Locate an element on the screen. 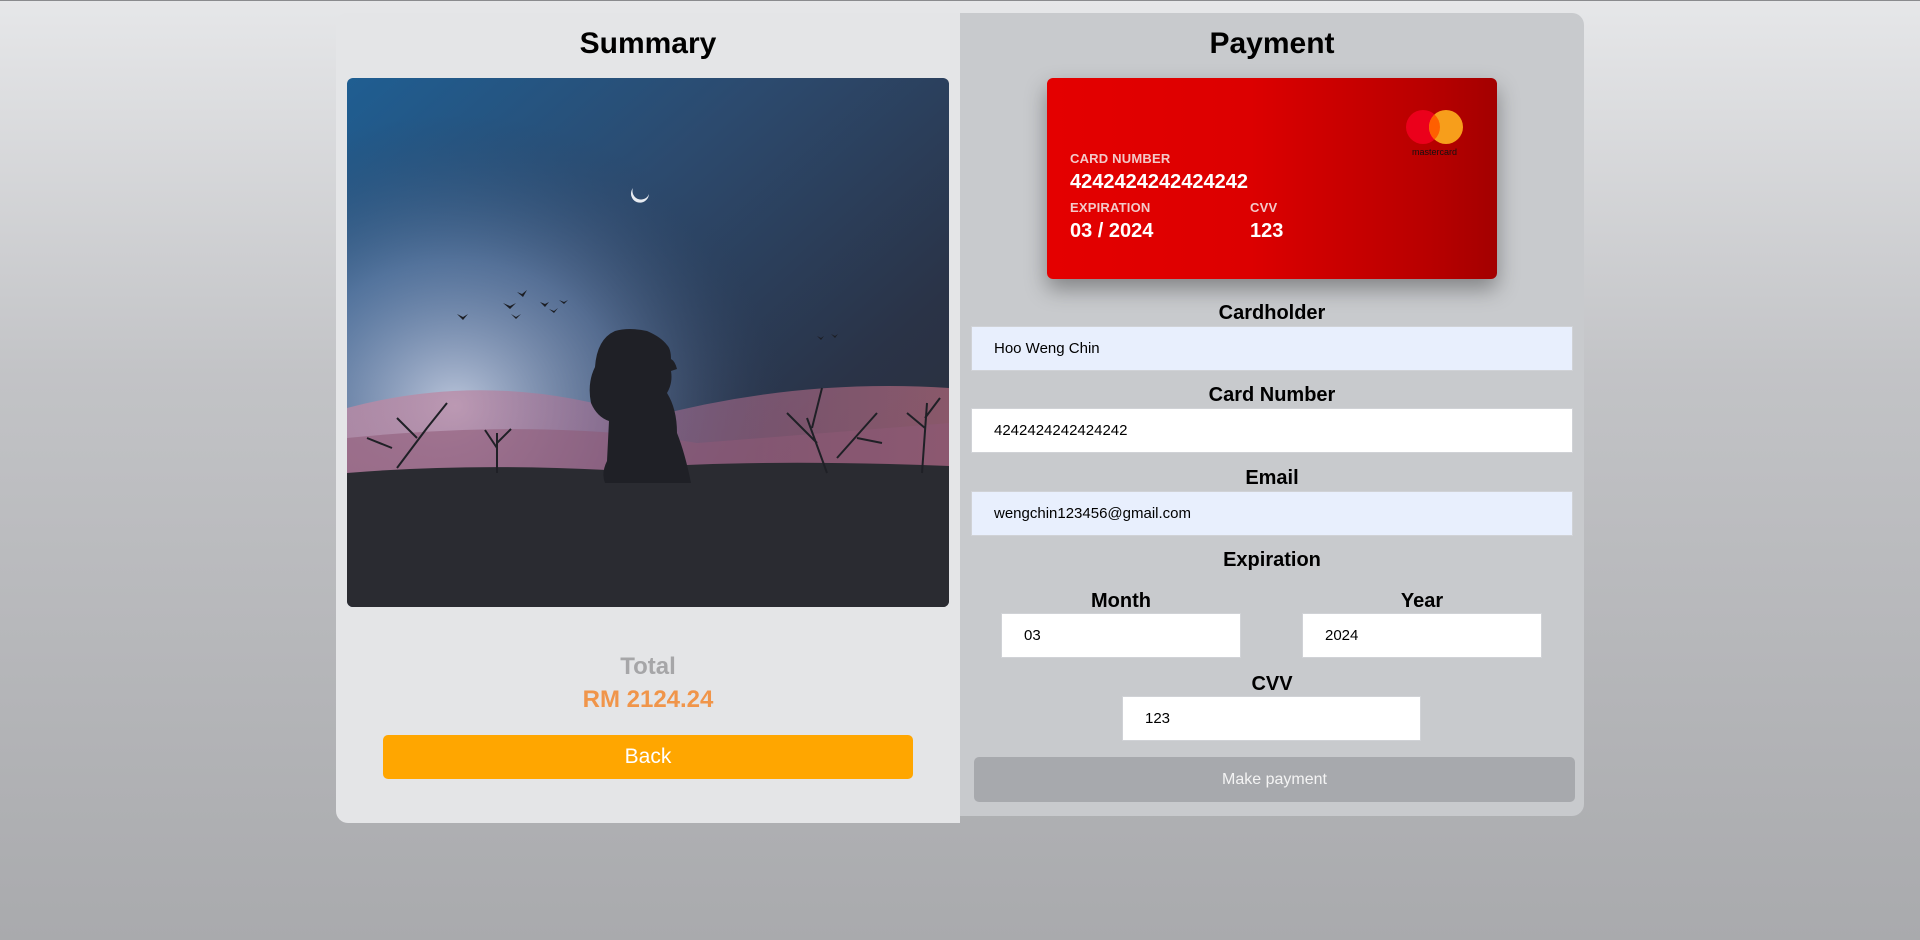 The width and height of the screenshot is (1920, 940). card-cvv-caption: CVV is located at coordinates (1264, 207).